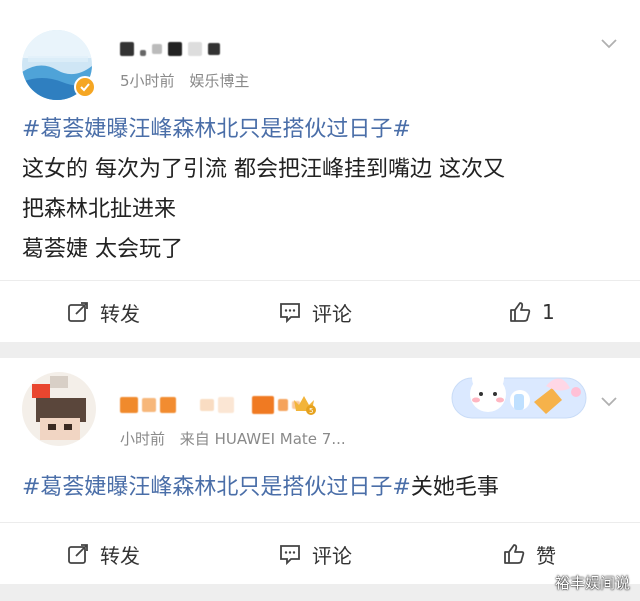  I want to click on crown-badge-icon: 5, so click(304, 406).